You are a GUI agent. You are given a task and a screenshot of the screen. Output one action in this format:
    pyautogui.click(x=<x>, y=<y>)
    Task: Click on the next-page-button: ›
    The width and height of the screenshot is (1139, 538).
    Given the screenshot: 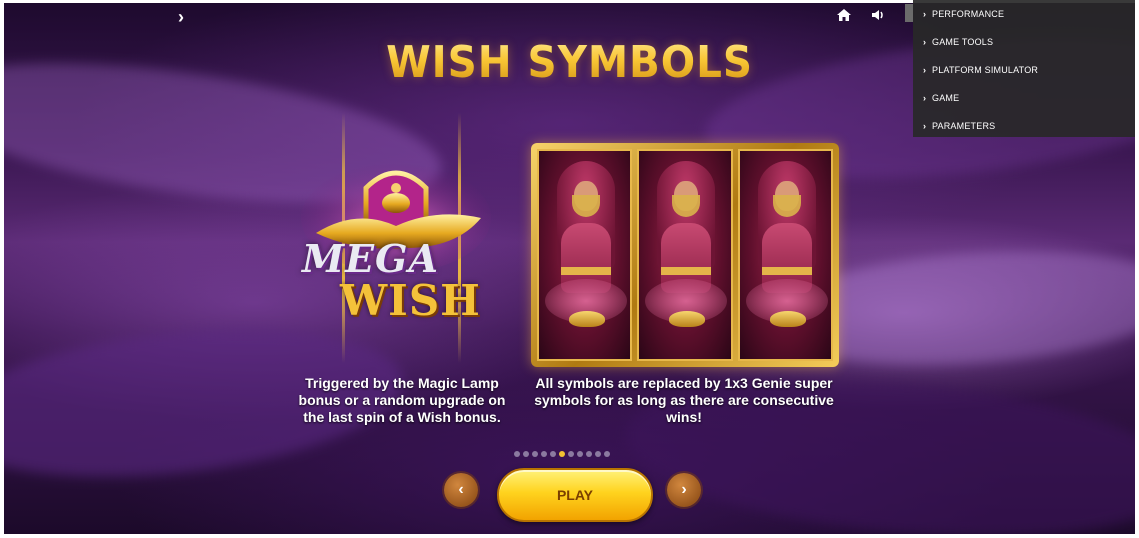 What is the action you would take?
    pyautogui.click(x=684, y=490)
    